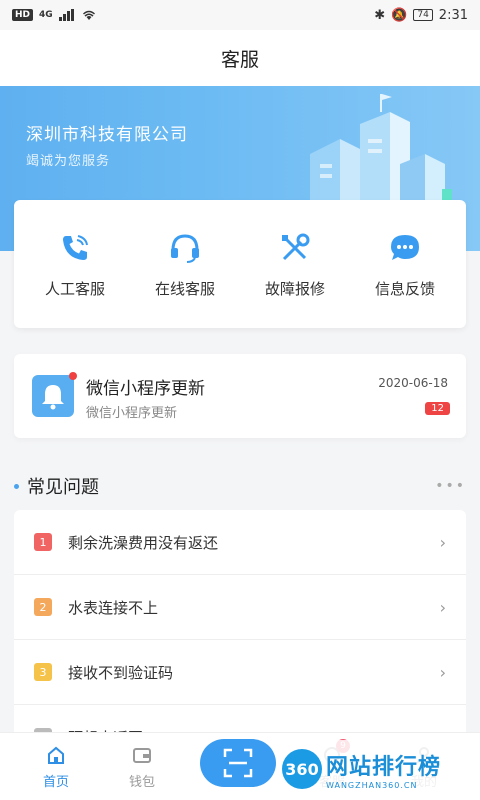 The image size is (480, 800). What do you see at coordinates (380, 15) in the screenshot?
I see `bluetooth-icon: ✱` at bounding box center [380, 15].